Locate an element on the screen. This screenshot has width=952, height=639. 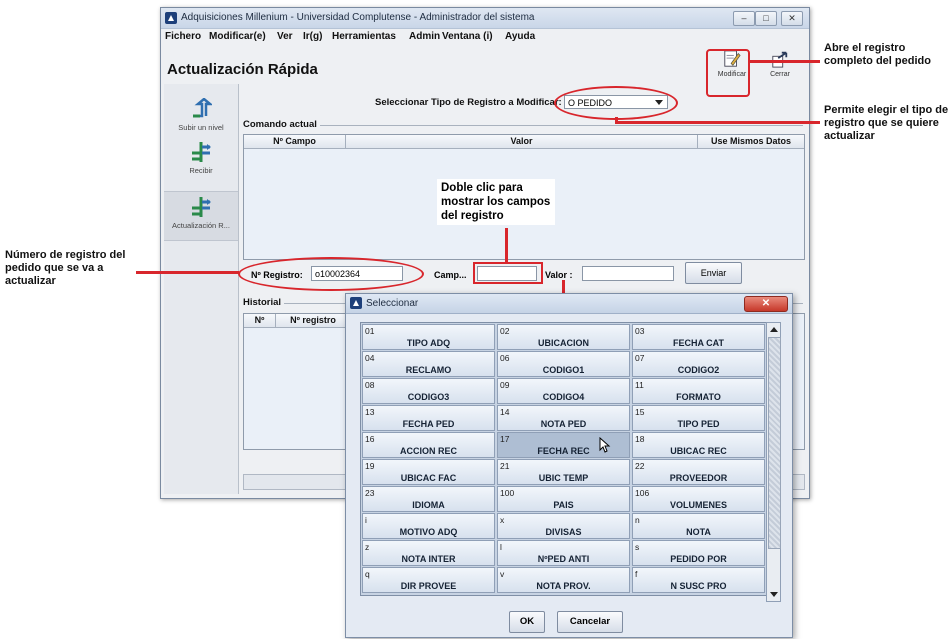
field-option: x DIVISAS is located at coordinates (563, 526).